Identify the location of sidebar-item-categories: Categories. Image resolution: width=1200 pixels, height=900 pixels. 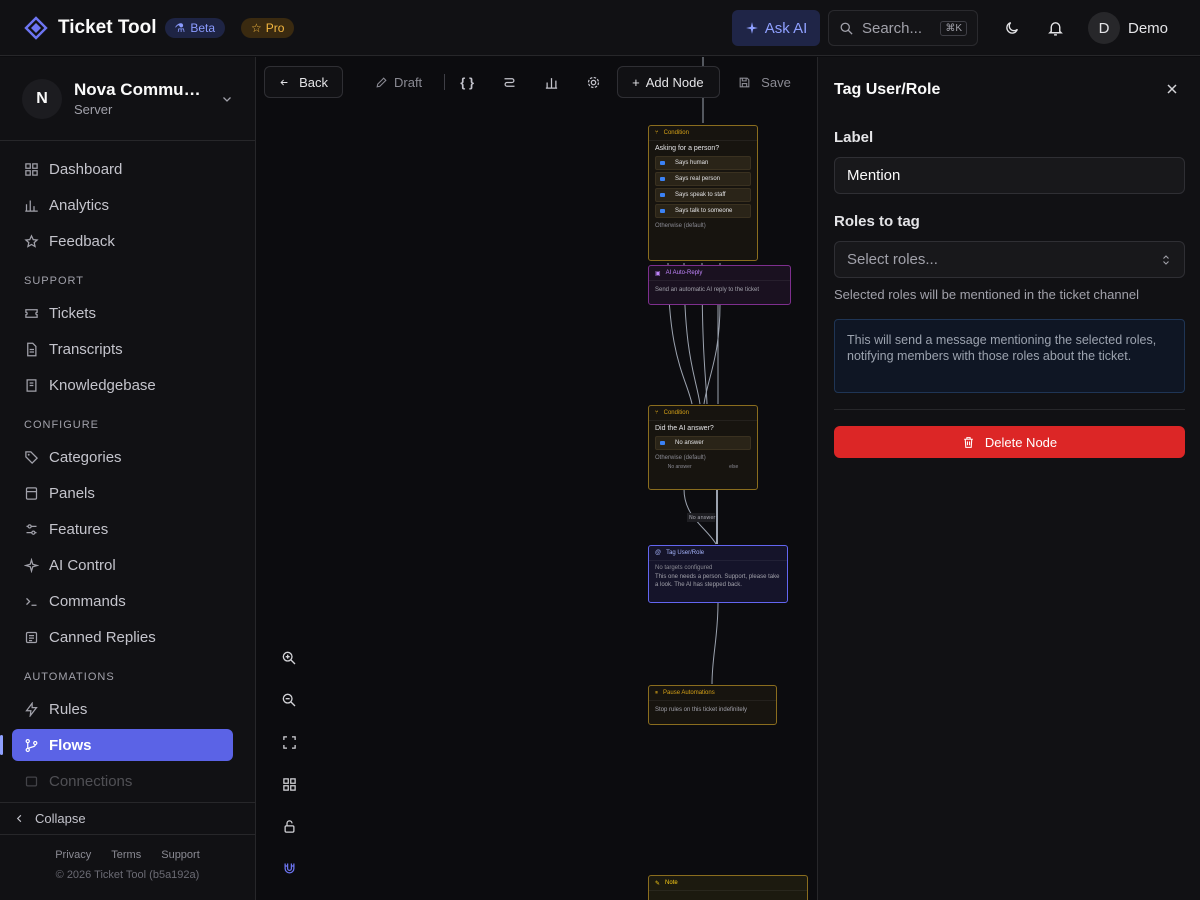
(122, 457).